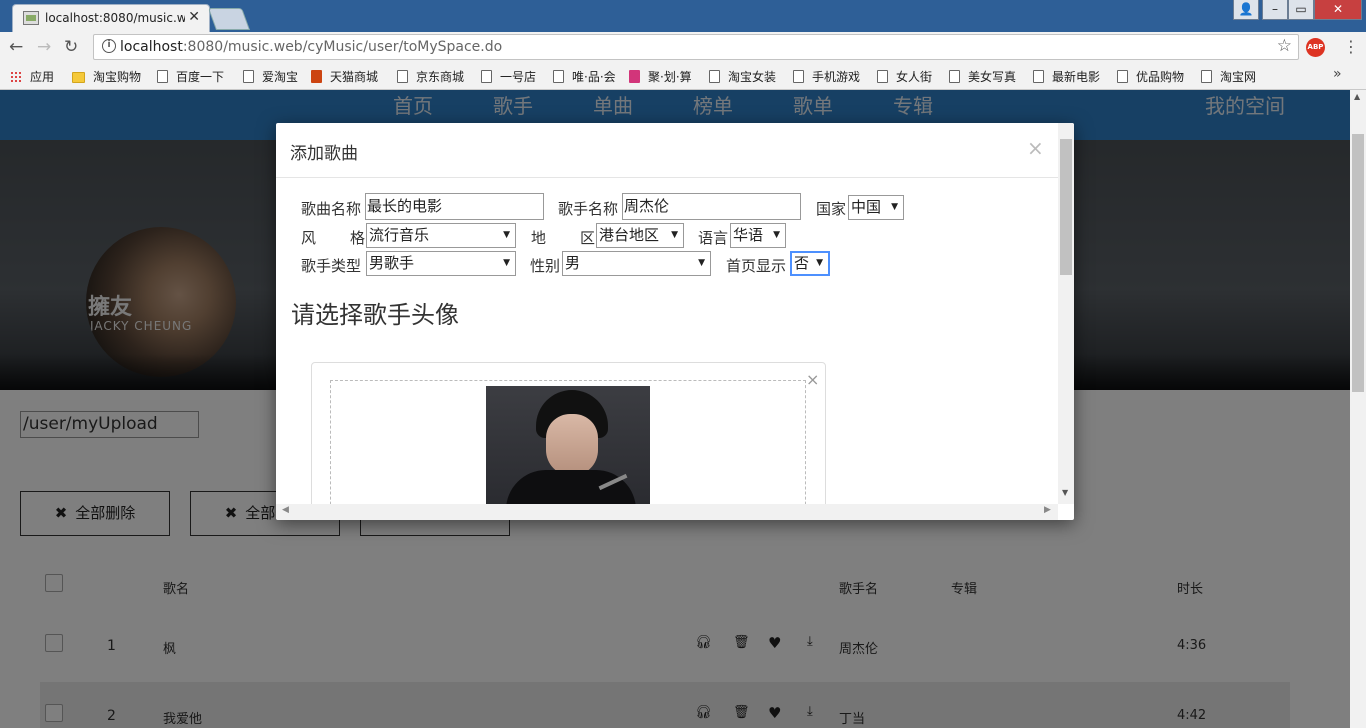  What do you see at coordinates (32, 76) in the screenshot?
I see `bookmark-apps: 应用` at bounding box center [32, 76].